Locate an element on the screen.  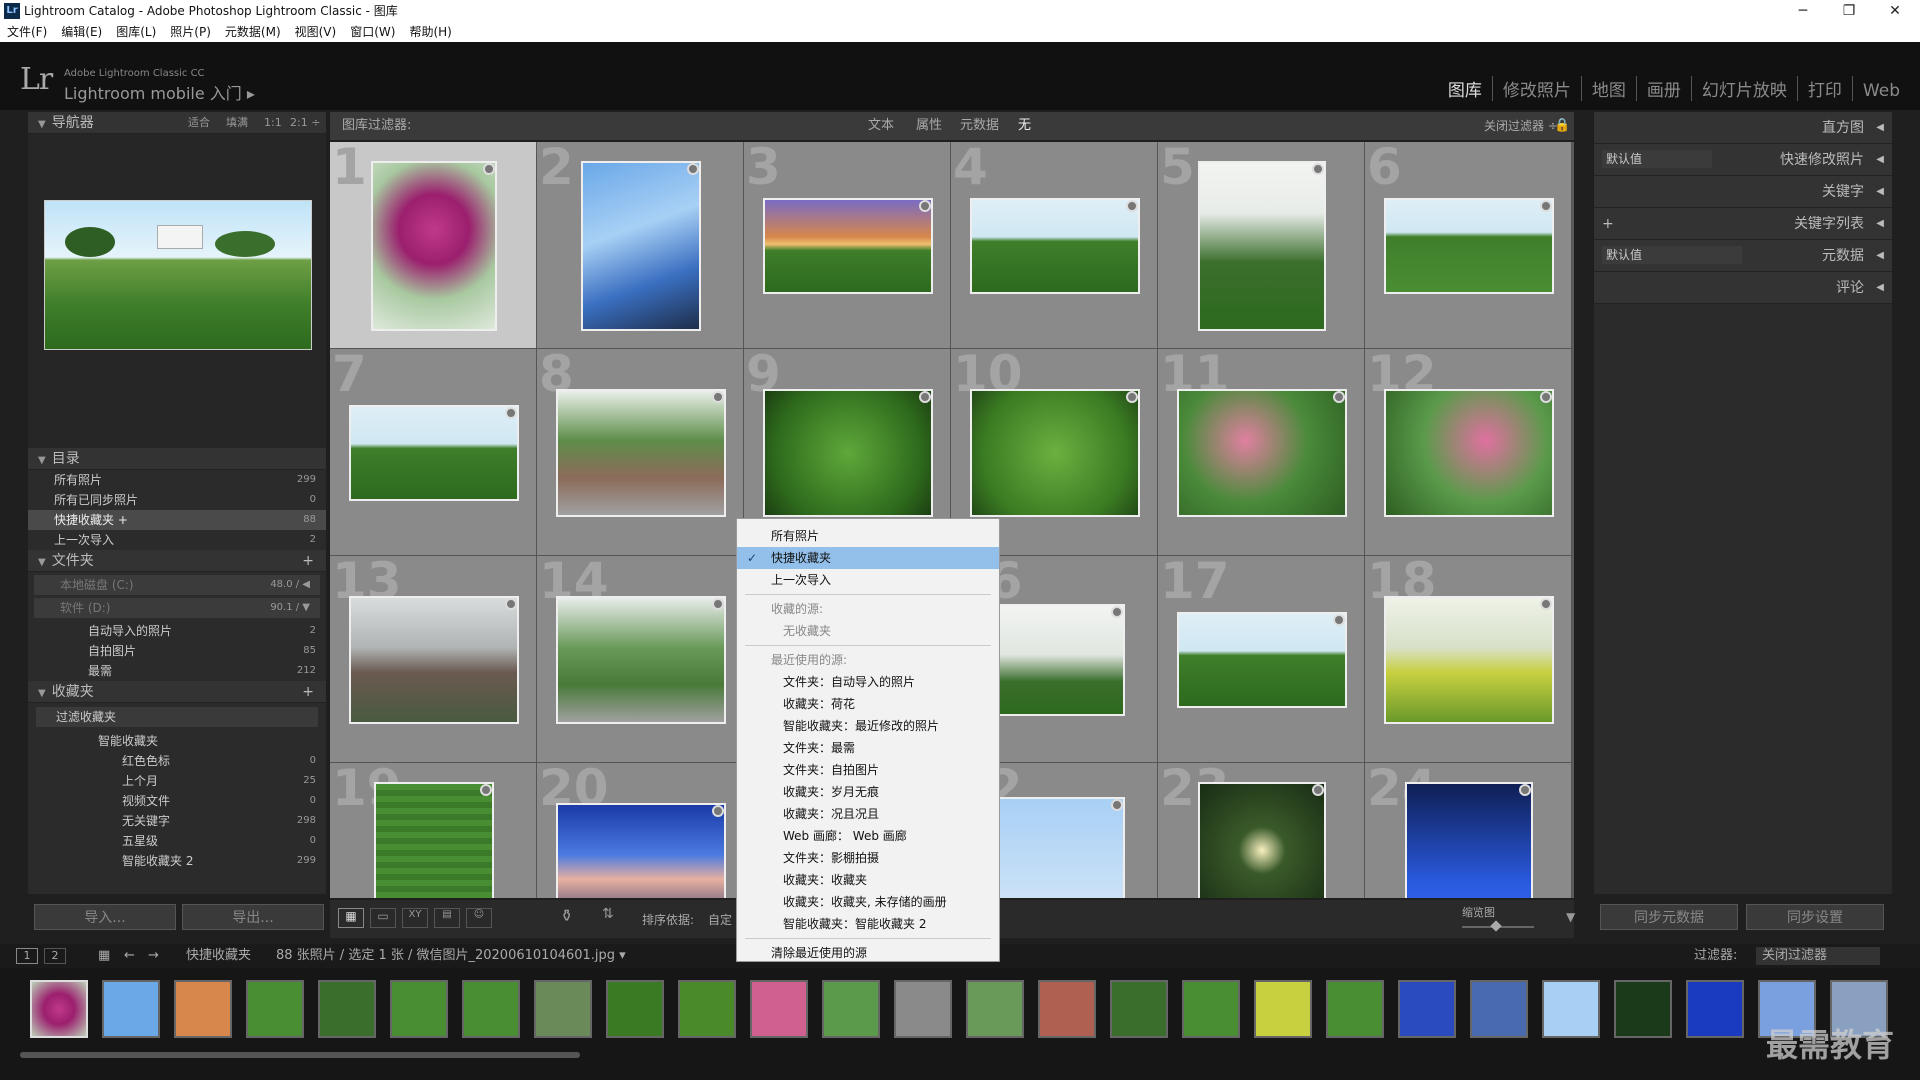
menu-item-recent-source: 收藏夹：岁月无痕 is located at coordinates (868, 792).